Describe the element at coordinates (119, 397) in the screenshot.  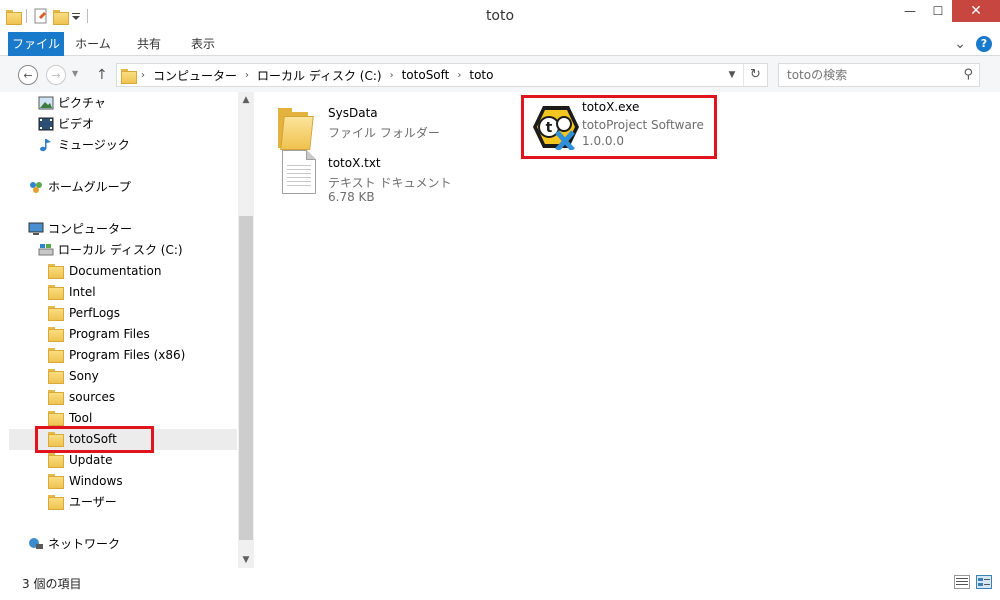
I see `nav-folder-sources: sources` at that location.